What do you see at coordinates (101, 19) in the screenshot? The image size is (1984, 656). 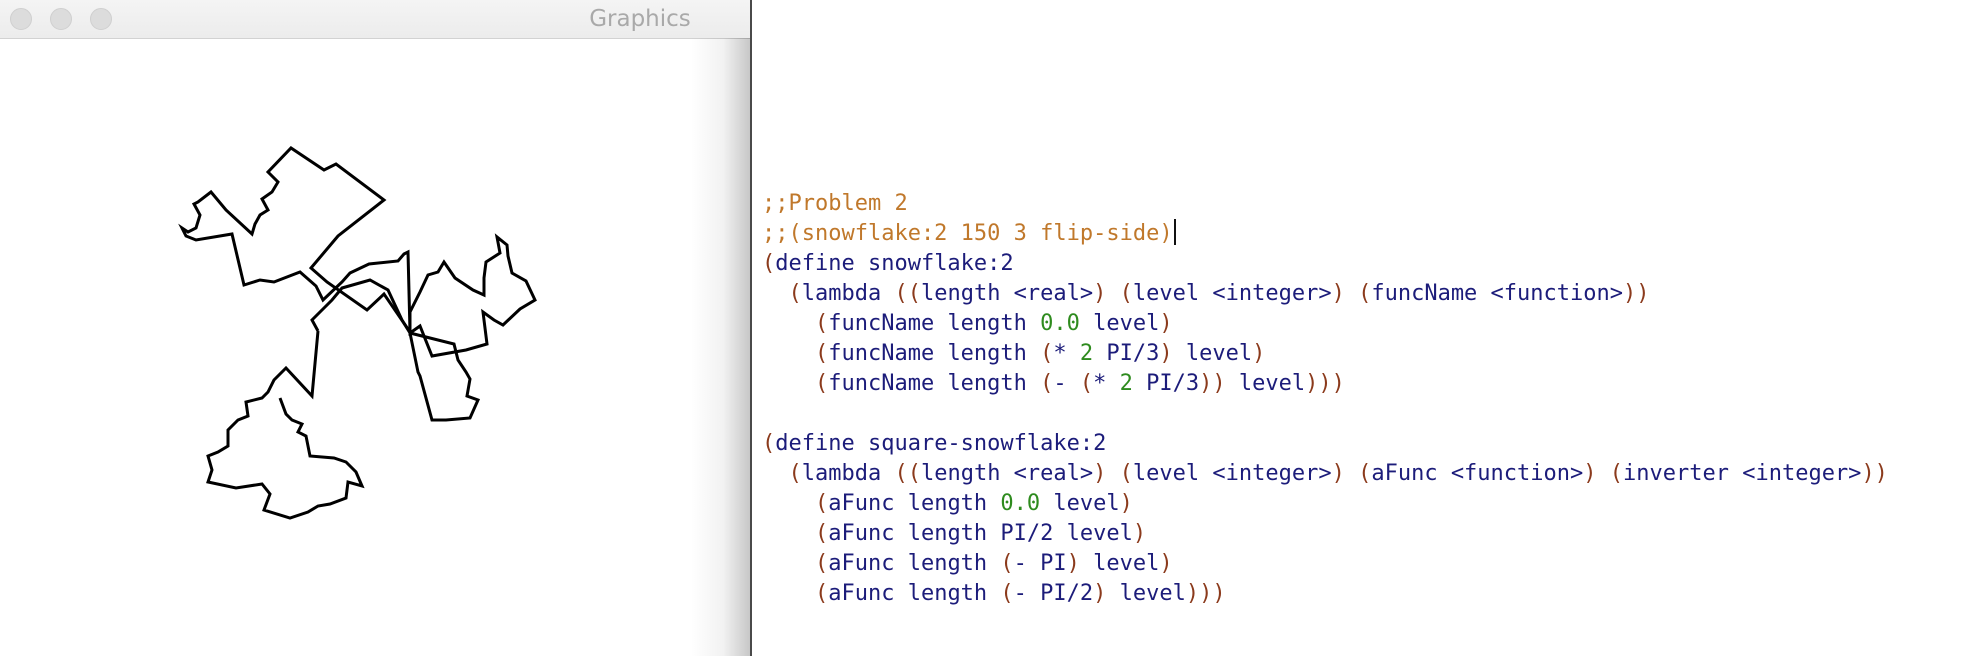 I see `zoom-button` at bounding box center [101, 19].